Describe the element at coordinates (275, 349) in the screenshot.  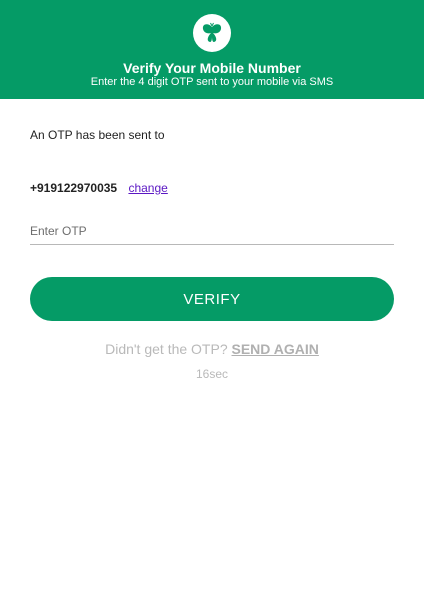
I see `send-again-link: SEND AGAIN` at that location.